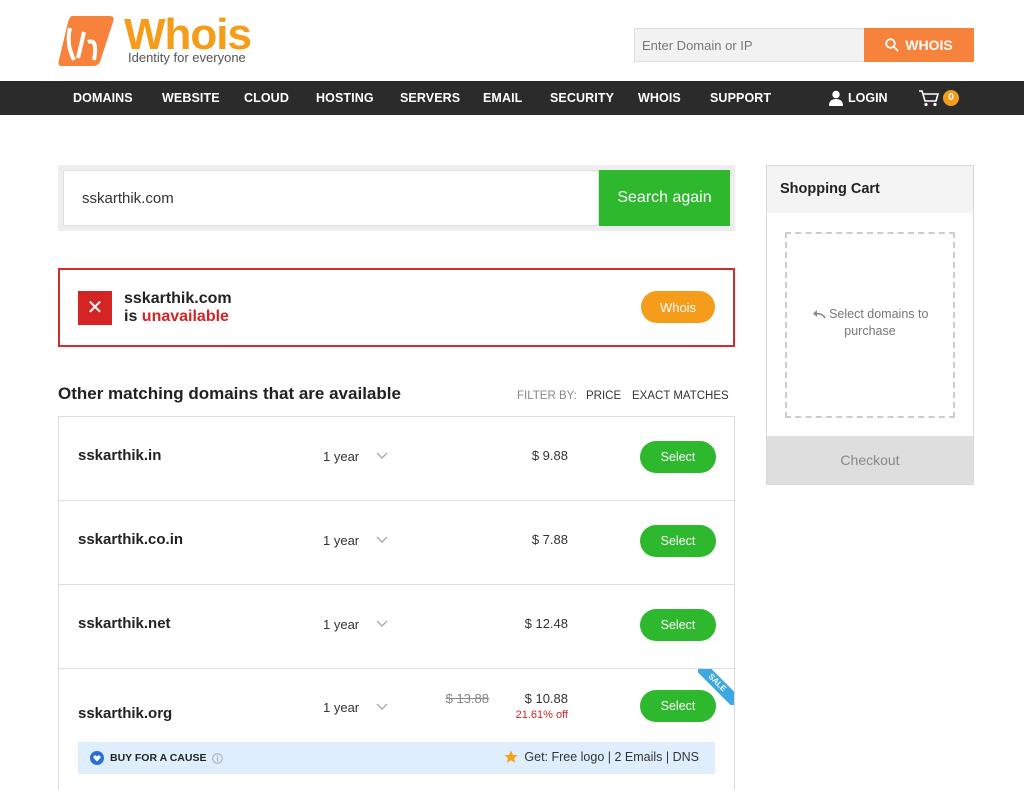  I want to click on cause-label-group: BUY FOR A CAUSE, so click(157, 758).